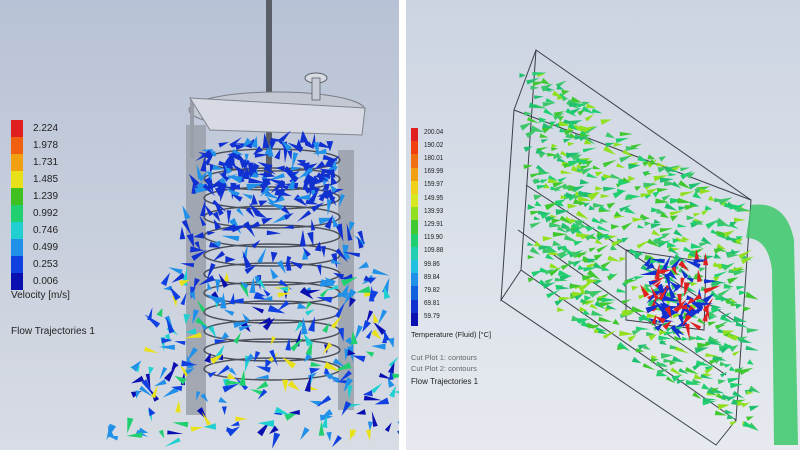  I want to click on temperature-legend-title: Temperature (Fluid) [°C], so click(451, 334).